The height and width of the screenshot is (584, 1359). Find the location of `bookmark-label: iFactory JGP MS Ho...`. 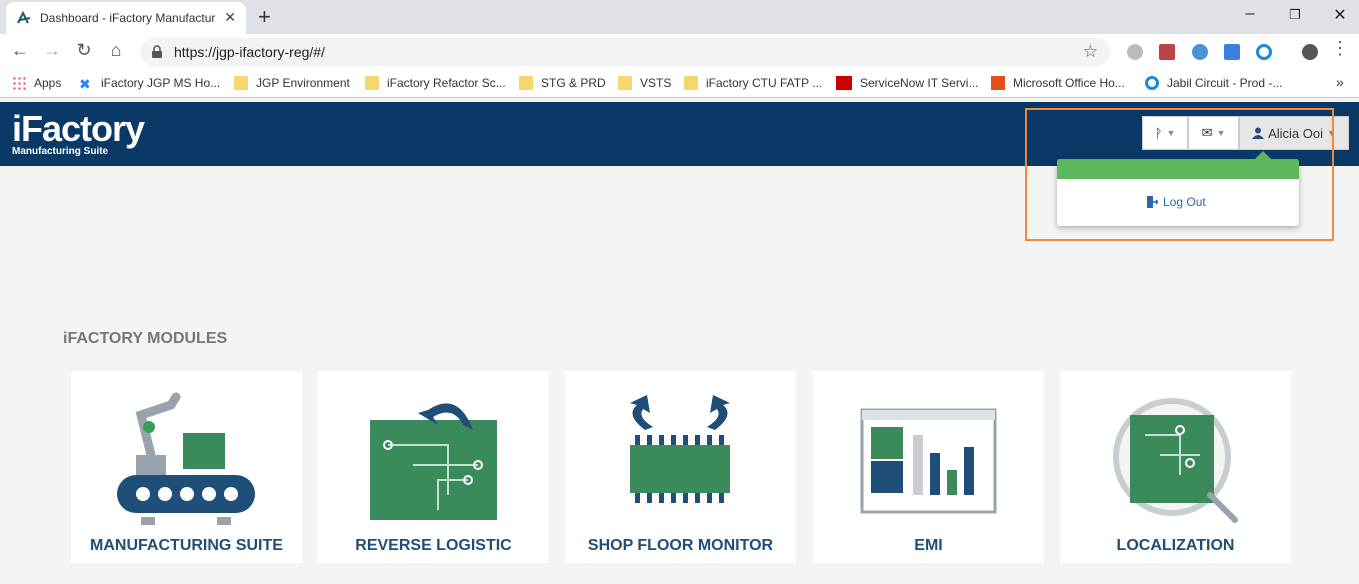

bookmark-label: iFactory JGP MS Ho... is located at coordinates (161, 83).